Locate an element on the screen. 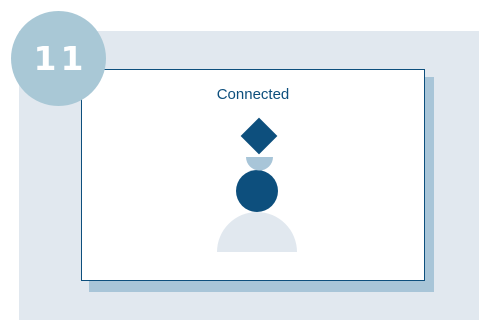 This screenshot has height=321, width=479. stacked-shapes-illustration is located at coordinates (257, 184).